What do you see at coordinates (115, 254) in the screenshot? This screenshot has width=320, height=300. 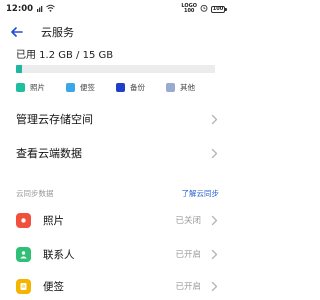 I see `app-row-contacts: 联系人 已开启` at bounding box center [115, 254].